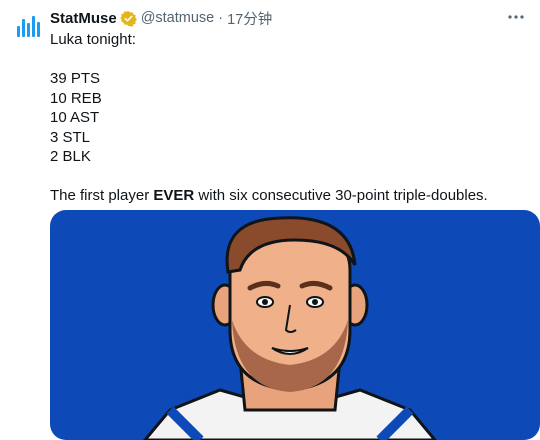 This screenshot has width=540, height=440. What do you see at coordinates (174, 195) in the screenshot?
I see `final-text-bold: EVER` at bounding box center [174, 195].